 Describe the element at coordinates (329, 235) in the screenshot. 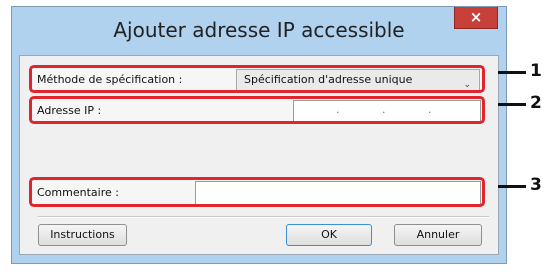

I see `ok-button: OK` at that location.